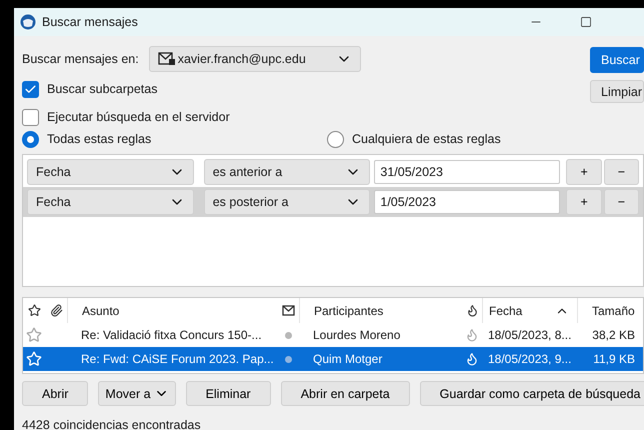 The width and height of the screenshot is (644, 430). Describe the element at coordinates (287, 202) in the screenshot. I see `operator-dropdown: es posterior a` at that location.